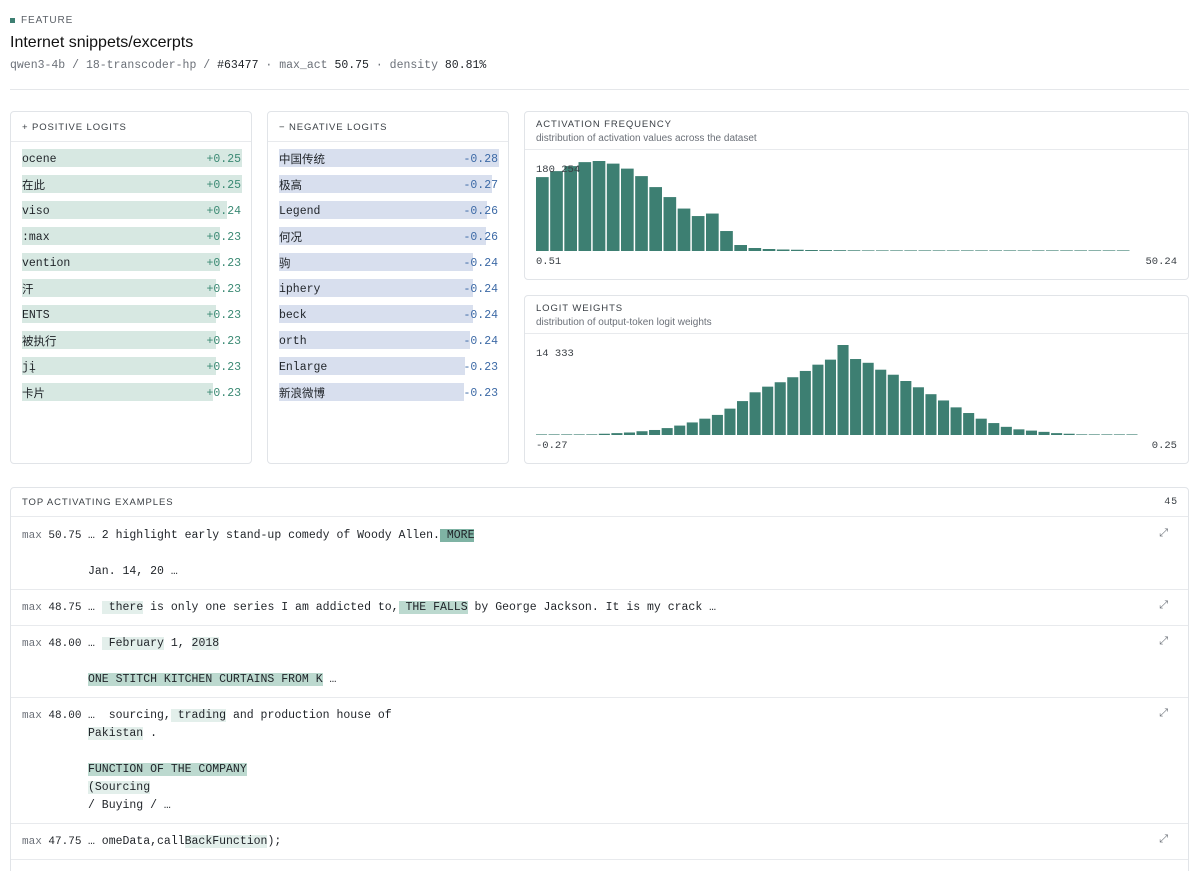 The width and height of the screenshot is (1200, 871). Describe the element at coordinates (131, 367) in the screenshot. I see `logit-row: jį +0.23` at that location.